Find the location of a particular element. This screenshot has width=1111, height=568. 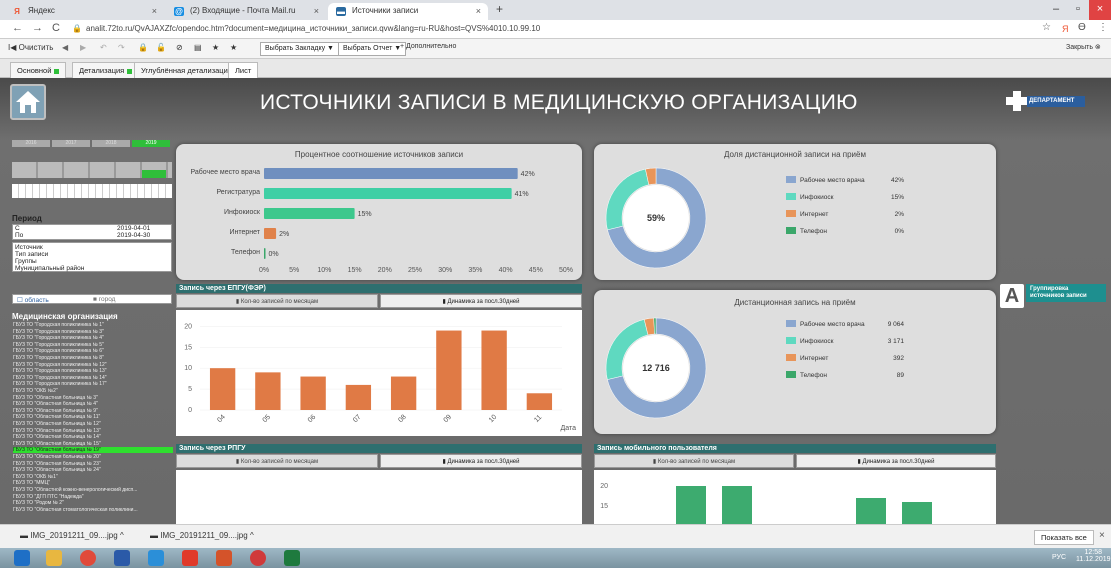

browser-tab-active: ▬ Источники записи × is located at coordinates (408, 11).